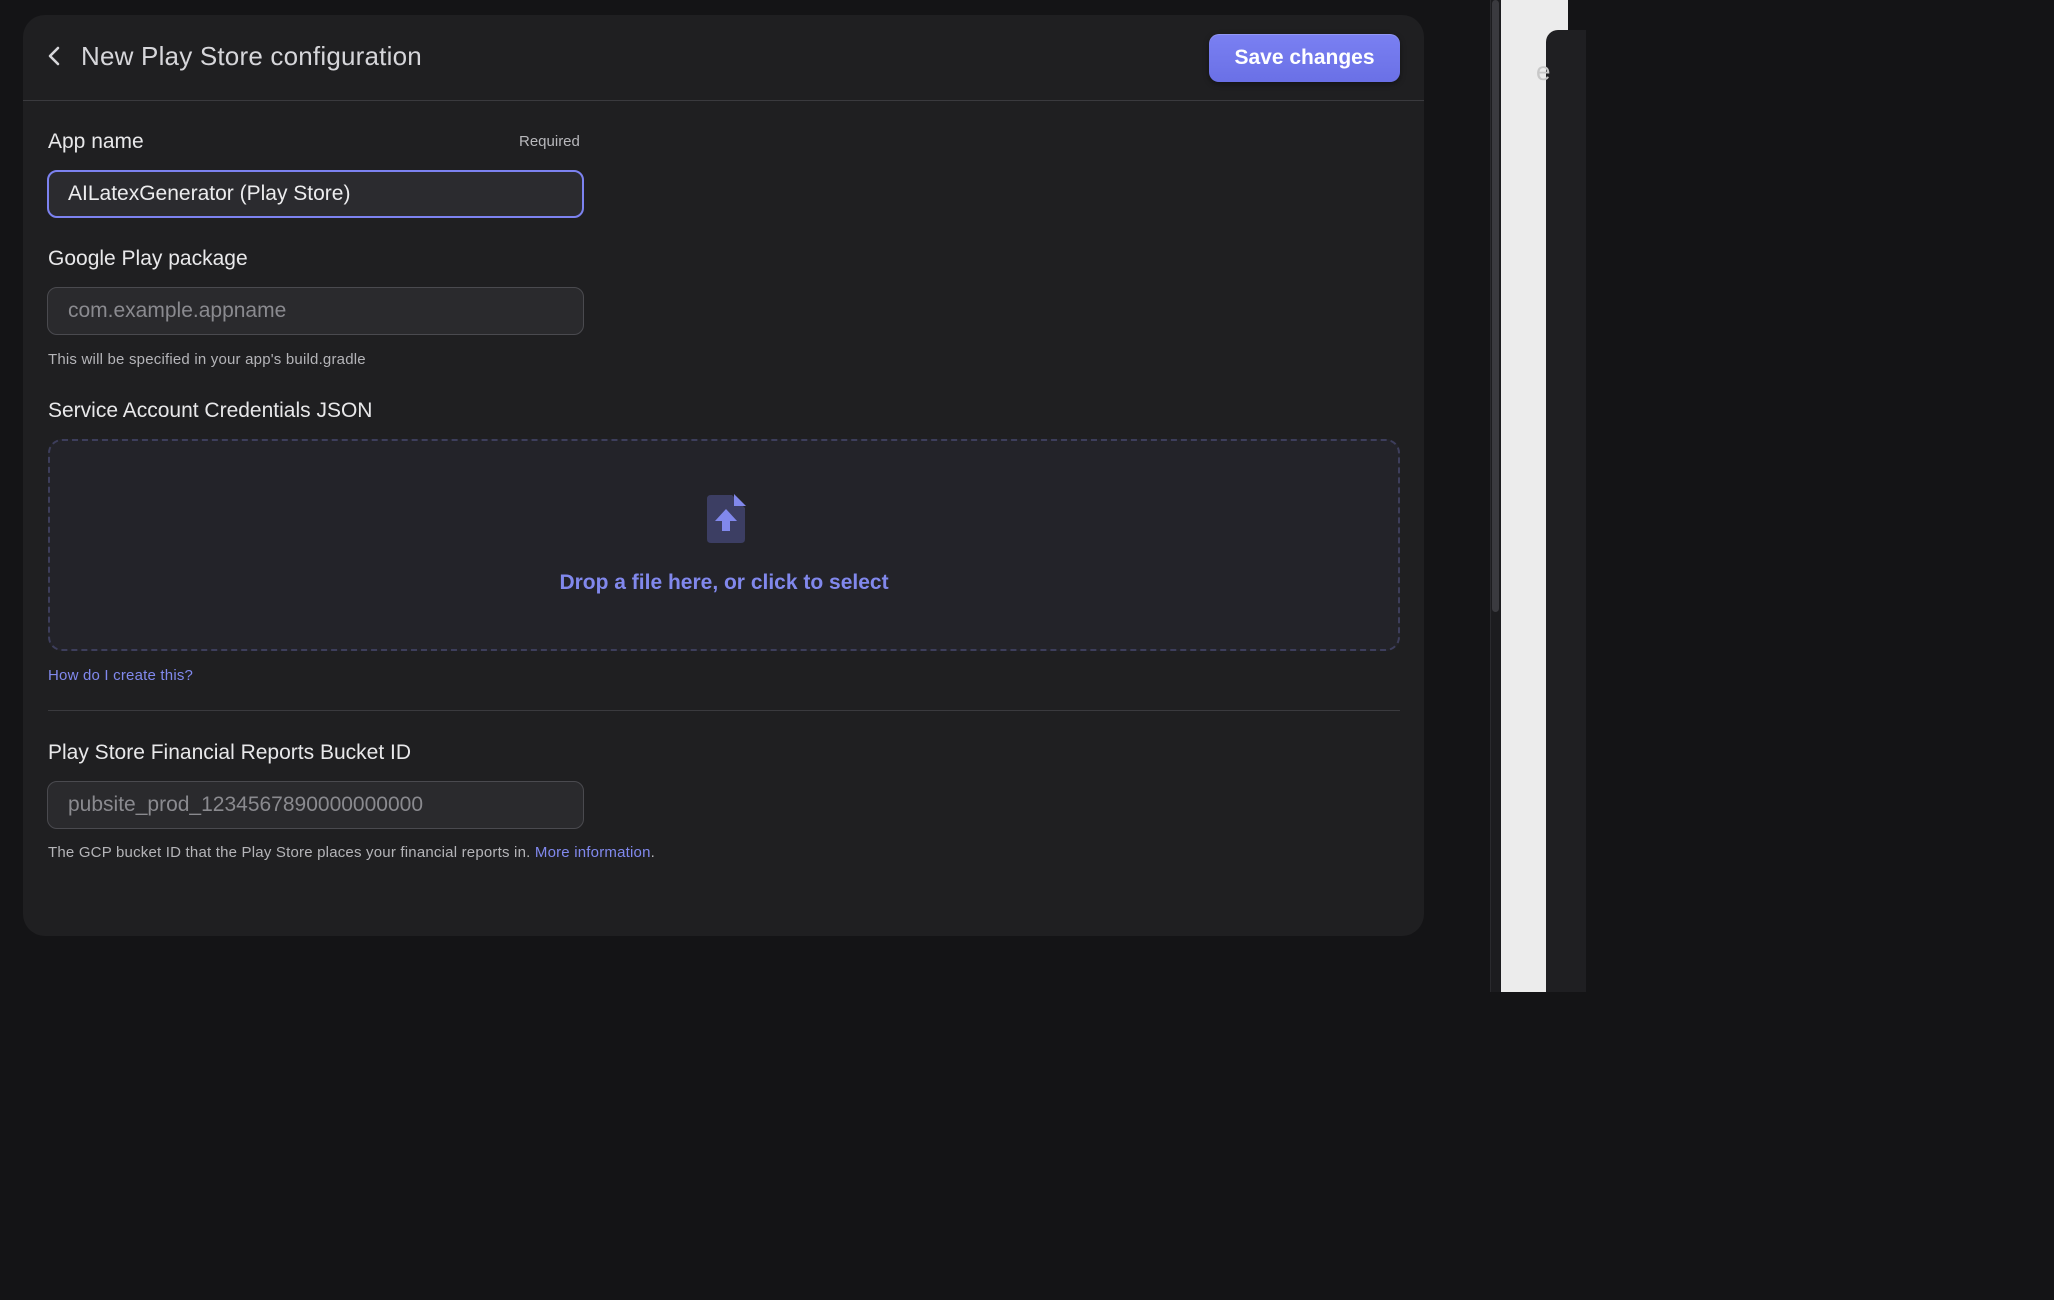 This screenshot has width=2054, height=1300. Describe the element at coordinates (1495, 306) in the screenshot. I see `scrollbar-thumb` at that location.